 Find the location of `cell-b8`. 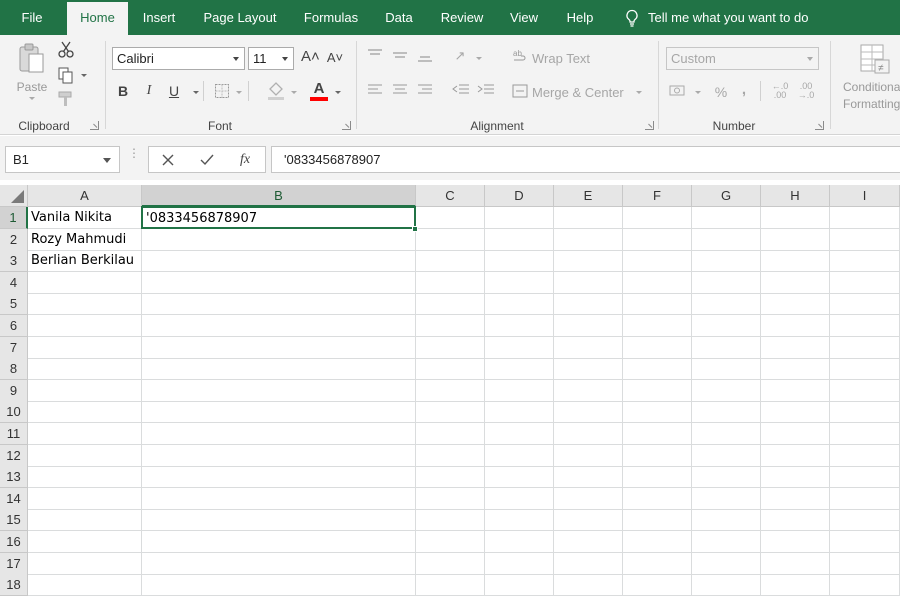

cell-b8 is located at coordinates (279, 369).